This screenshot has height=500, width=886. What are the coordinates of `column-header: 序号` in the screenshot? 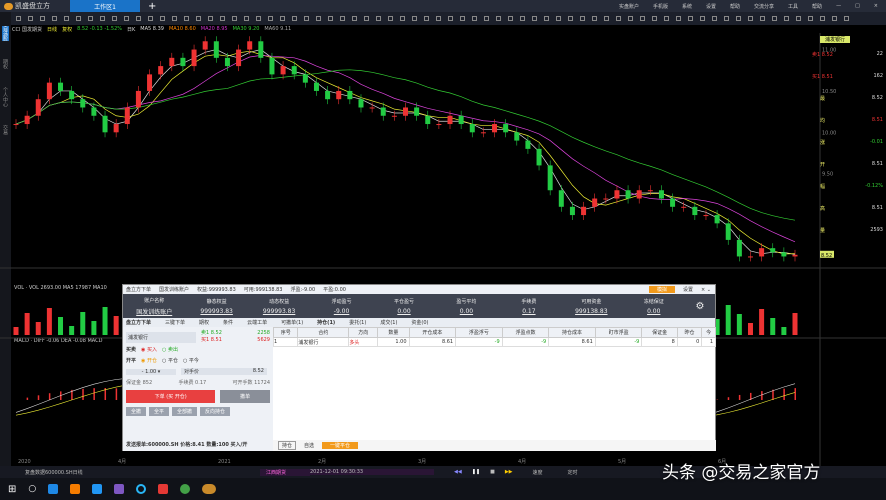 It's located at (285, 332).